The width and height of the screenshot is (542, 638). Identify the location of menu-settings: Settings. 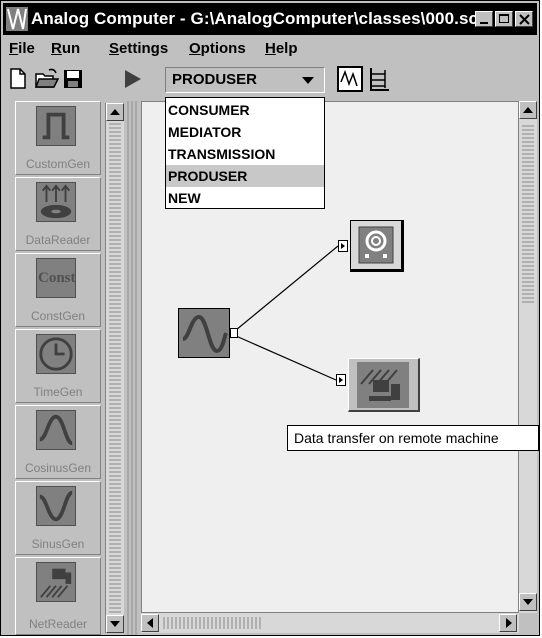
(138, 48).